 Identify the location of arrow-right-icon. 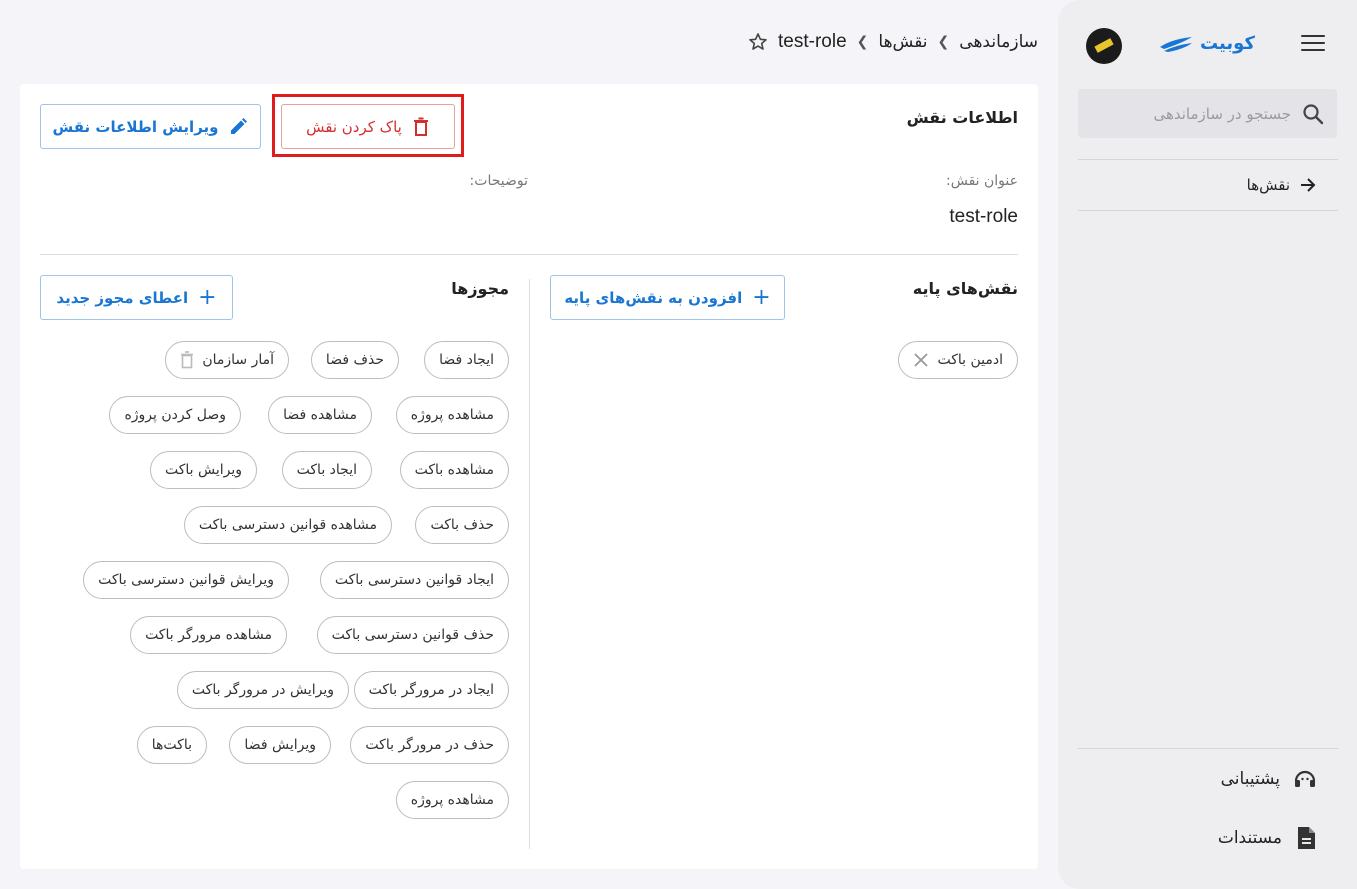
(1308, 185).